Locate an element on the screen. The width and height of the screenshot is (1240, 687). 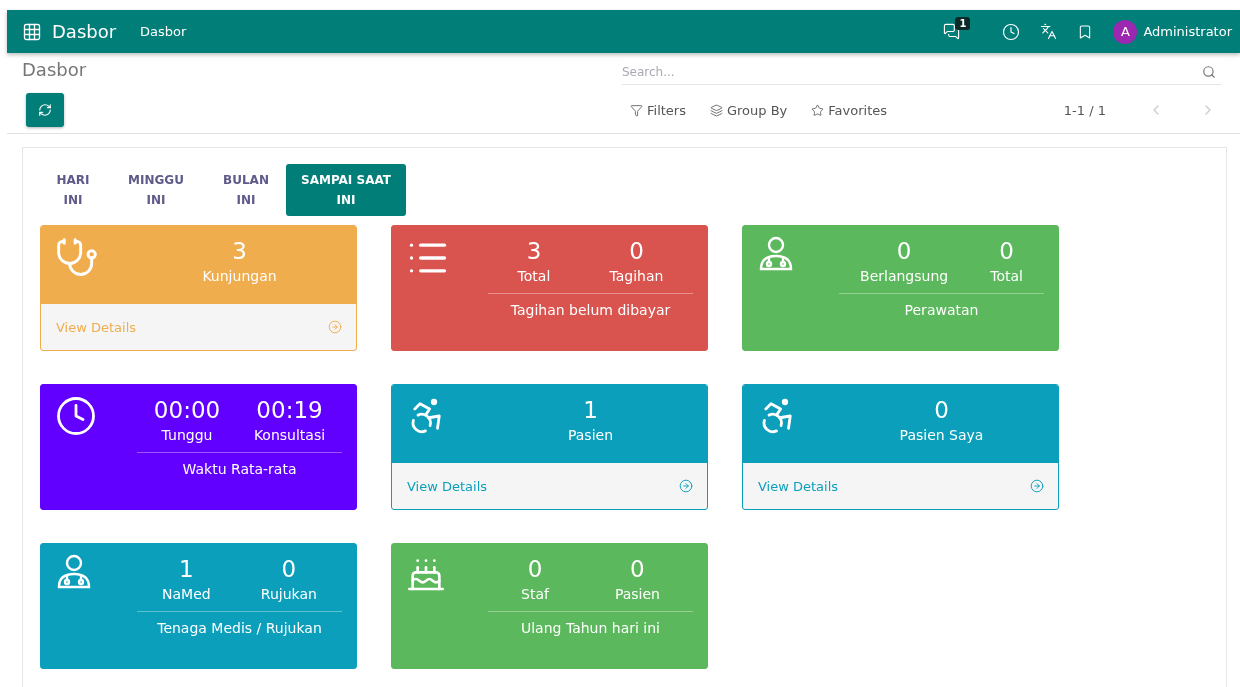
filter-icon is located at coordinates (636, 110).